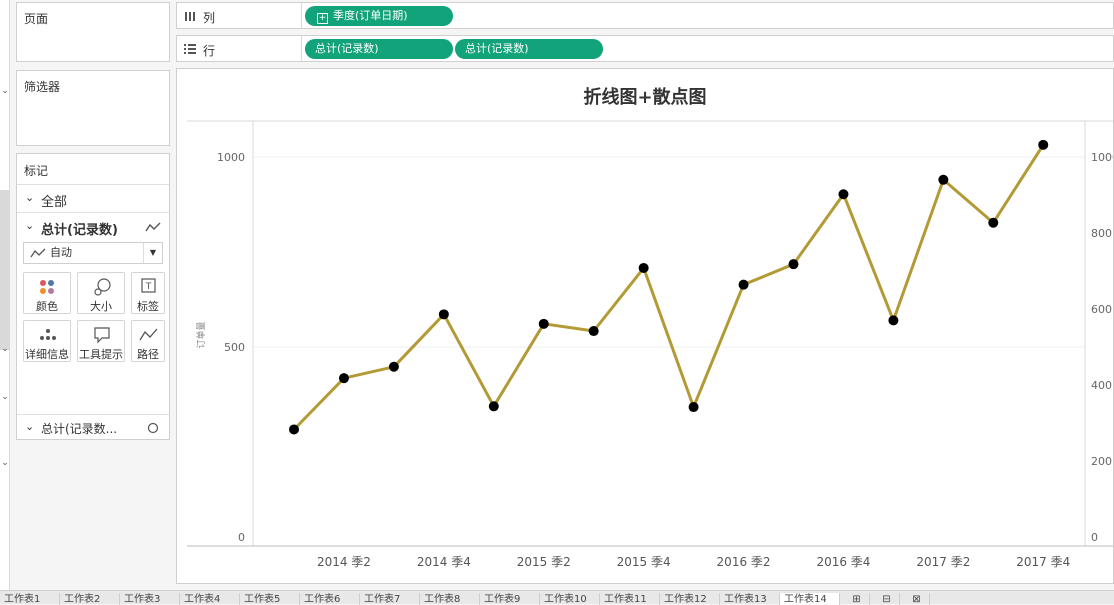 Image resolution: width=1114 pixels, height=605 pixels. I want to click on sheet-tab: 工作表7, so click(390, 599).